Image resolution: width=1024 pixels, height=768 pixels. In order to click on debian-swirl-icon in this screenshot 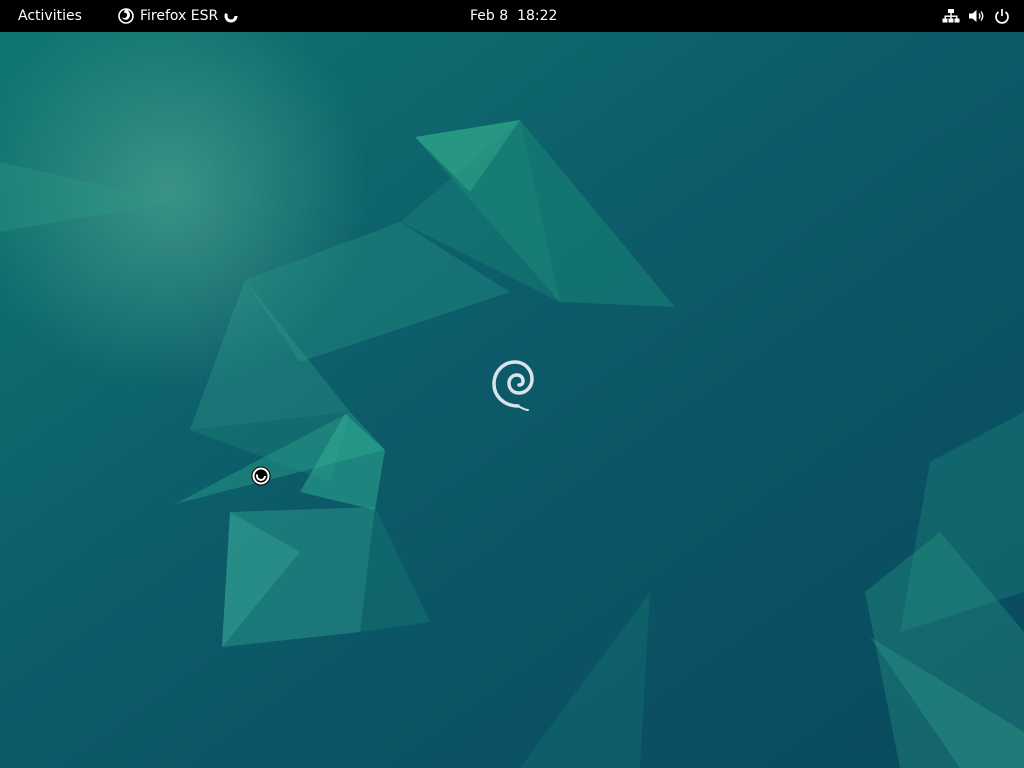, I will do `click(512, 386)`.